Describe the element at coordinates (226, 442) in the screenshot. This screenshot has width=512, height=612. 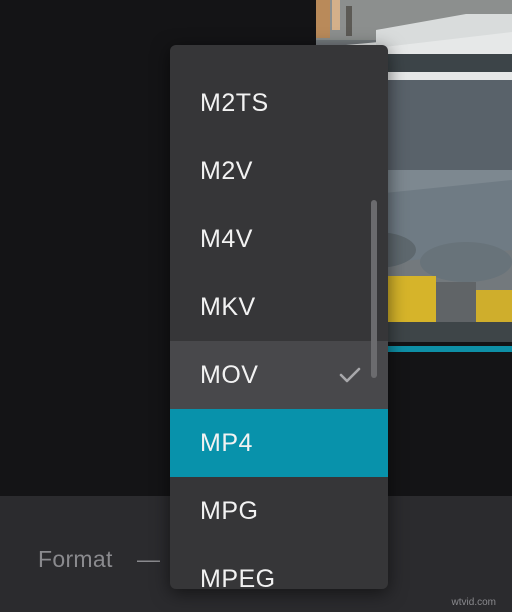
I see `option-label: MP4` at that location.